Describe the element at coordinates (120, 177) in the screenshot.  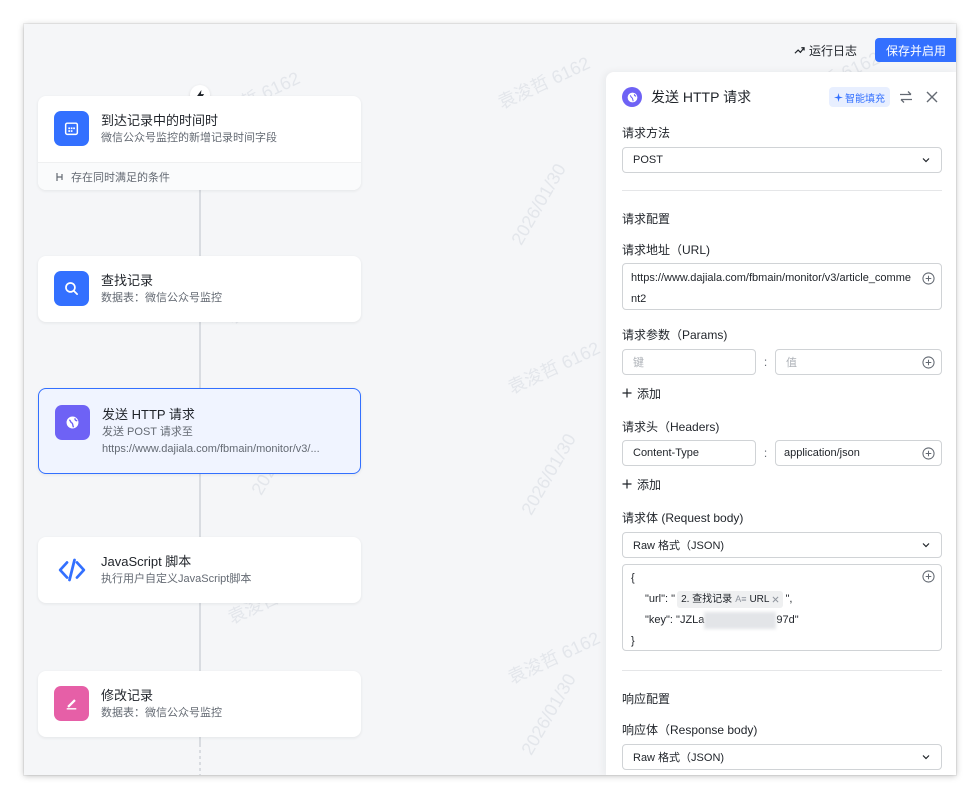
I see `condition-label: 存在同时满足的条件` at that location.